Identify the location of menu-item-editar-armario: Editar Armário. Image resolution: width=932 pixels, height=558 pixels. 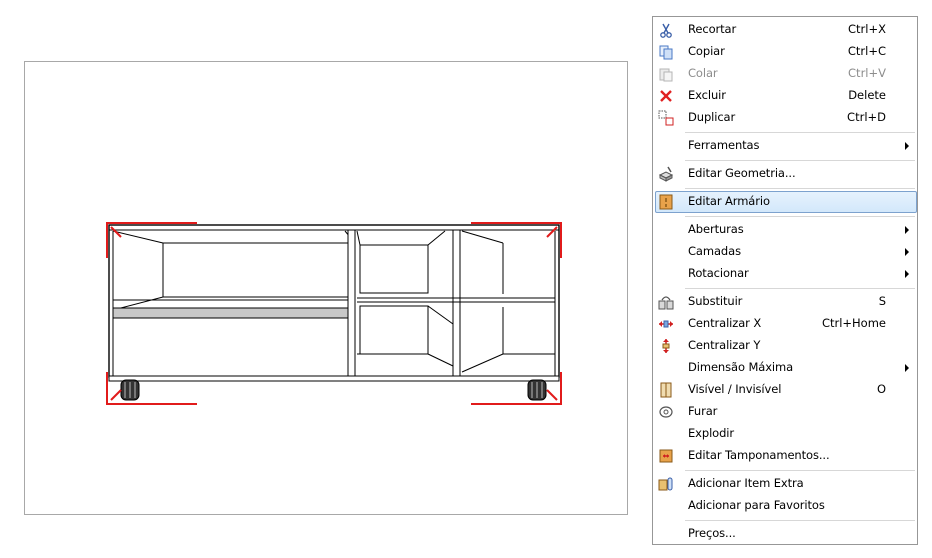
(786, 202).